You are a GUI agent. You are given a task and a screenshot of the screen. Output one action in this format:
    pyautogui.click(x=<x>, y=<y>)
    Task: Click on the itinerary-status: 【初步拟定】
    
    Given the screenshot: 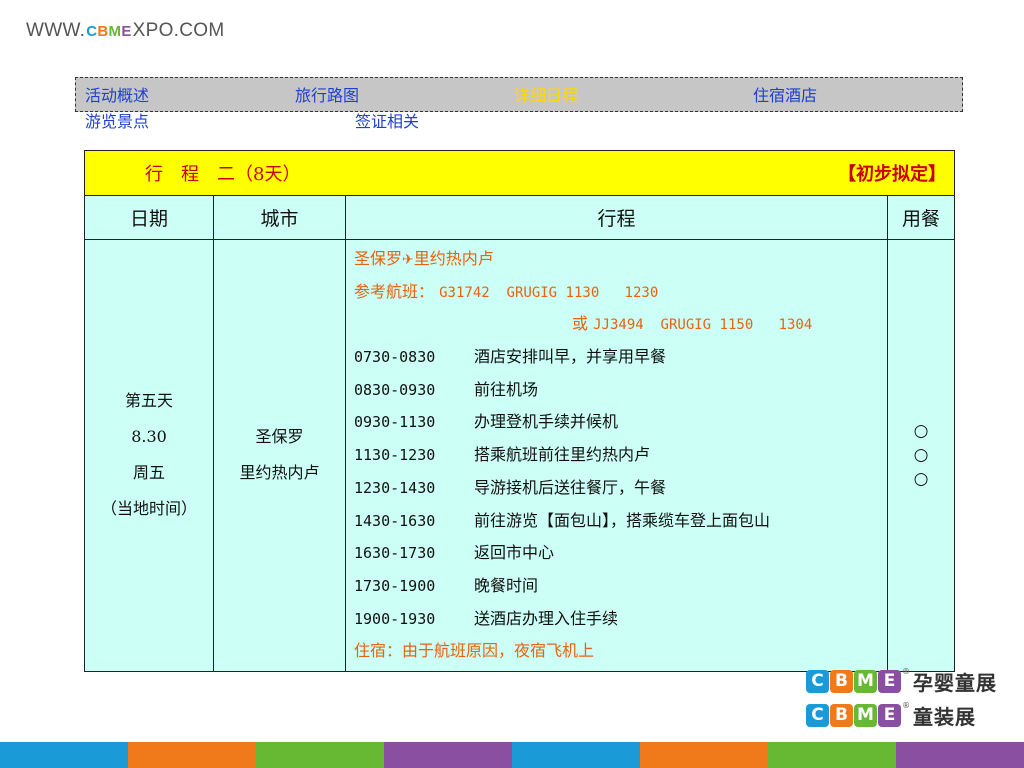 What is the action you would take?
    pyautogui.click(x=892, y=174)
    